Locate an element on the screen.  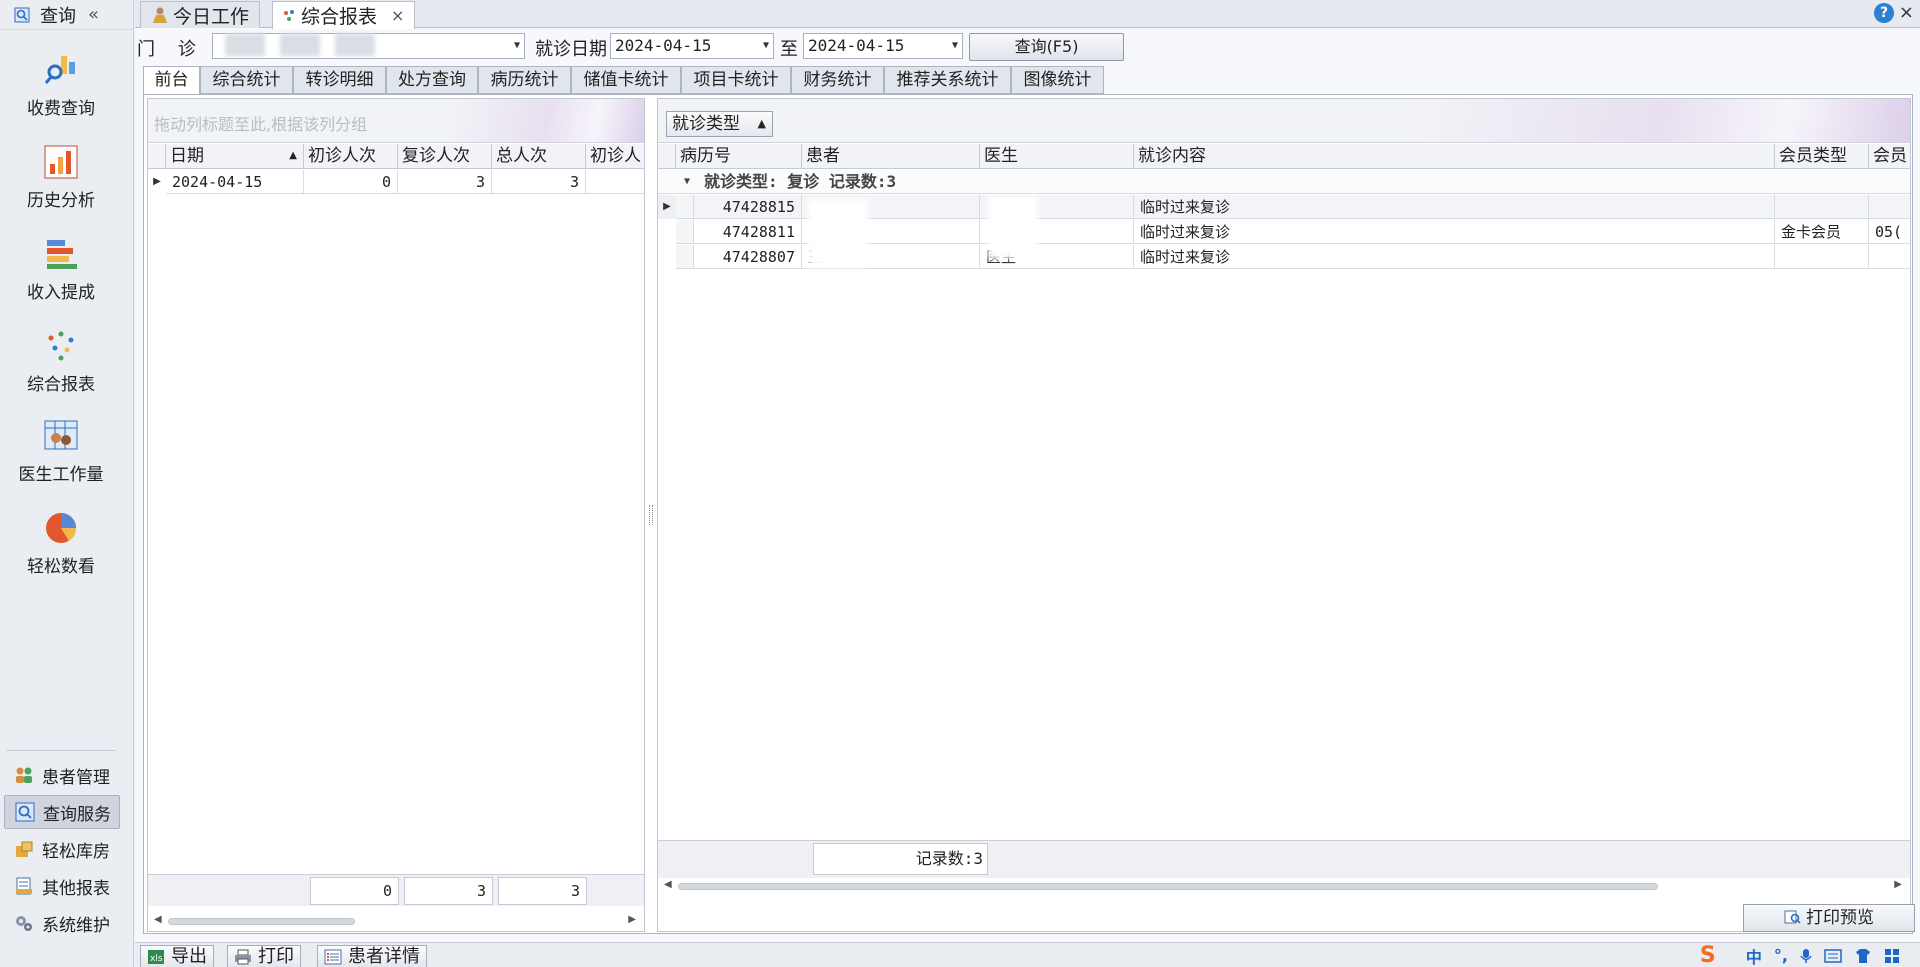
print-button: 打印 is located at coordinates (264, 956).